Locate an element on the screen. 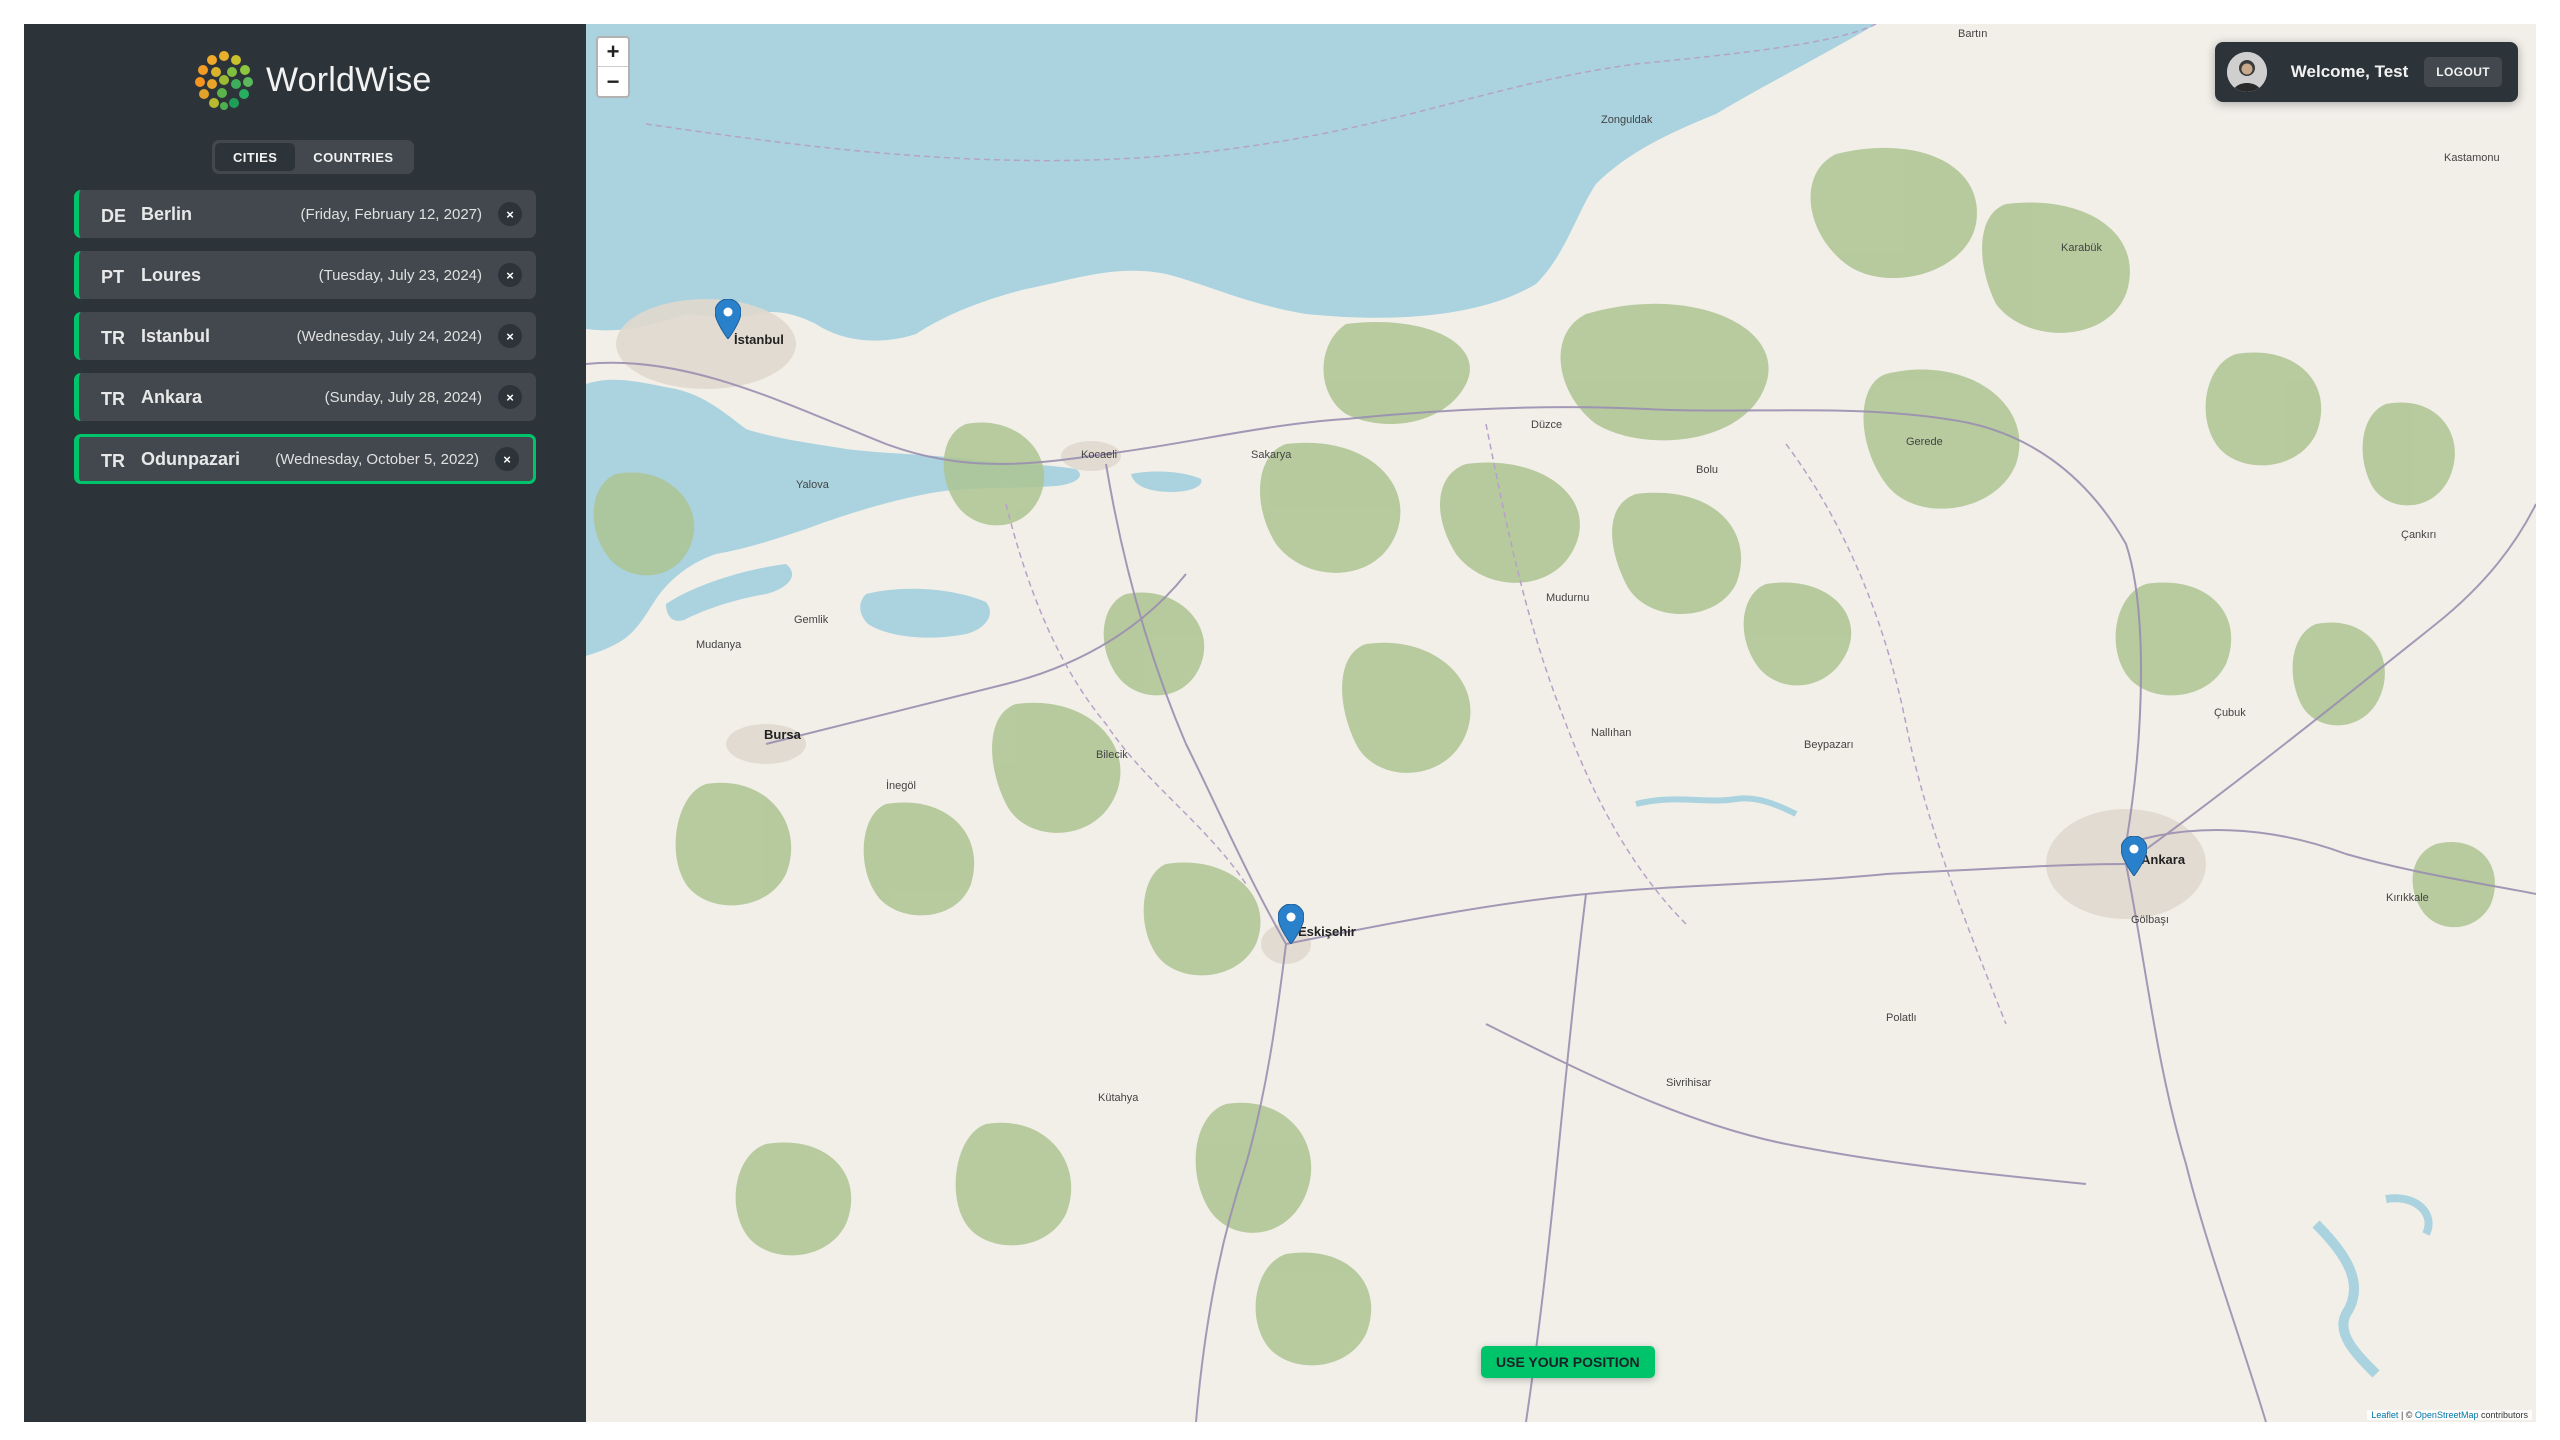 The image size is (2560, 1440). place-label: Kastamonu is located at coordinates (2472, 158).